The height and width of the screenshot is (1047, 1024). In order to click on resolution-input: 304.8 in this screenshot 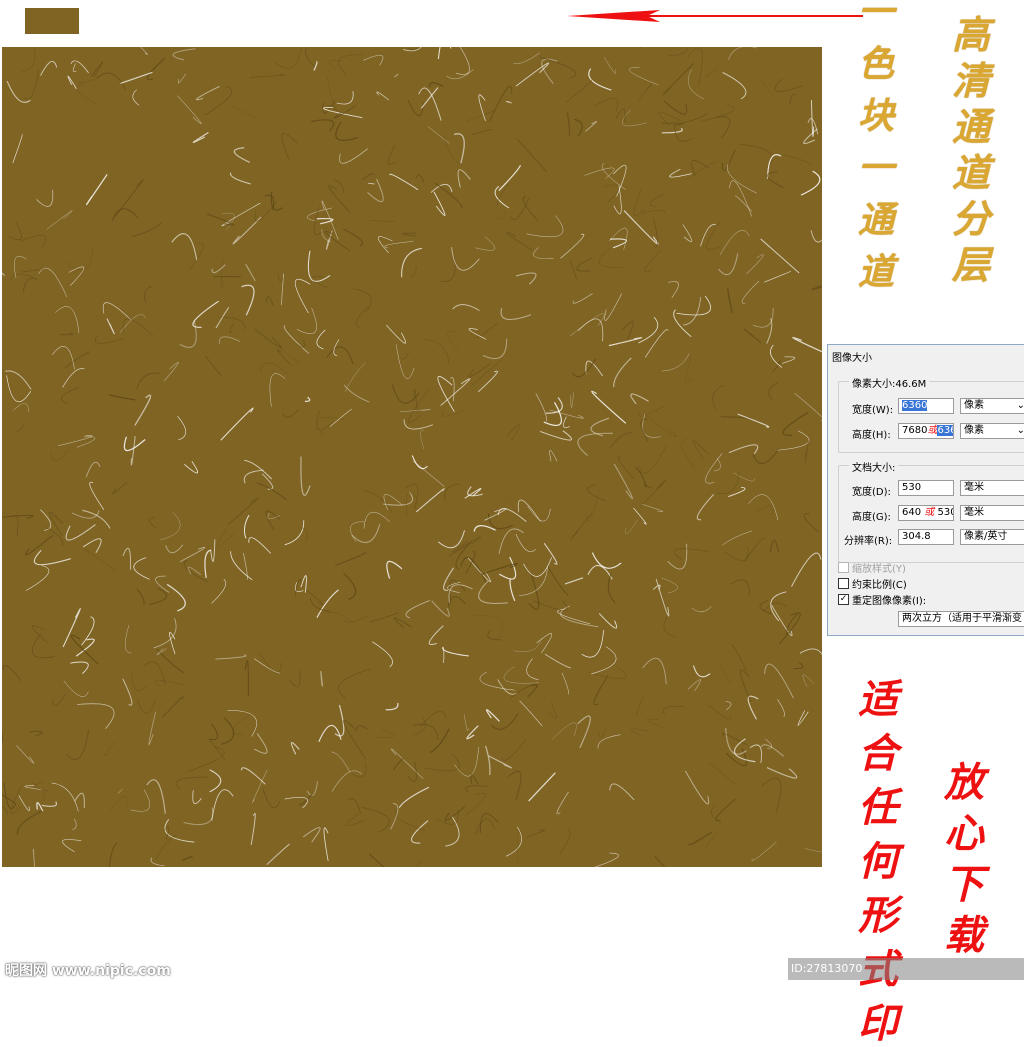, I will do `click(926, 537)`.